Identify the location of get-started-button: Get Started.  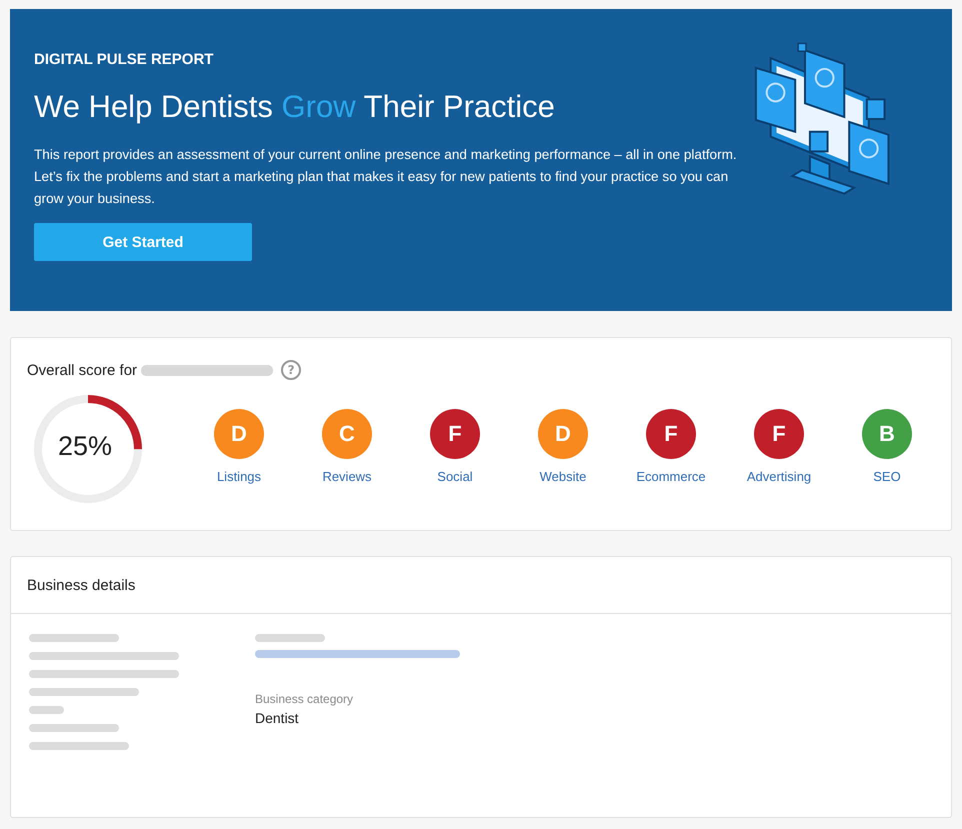
(143, 242).